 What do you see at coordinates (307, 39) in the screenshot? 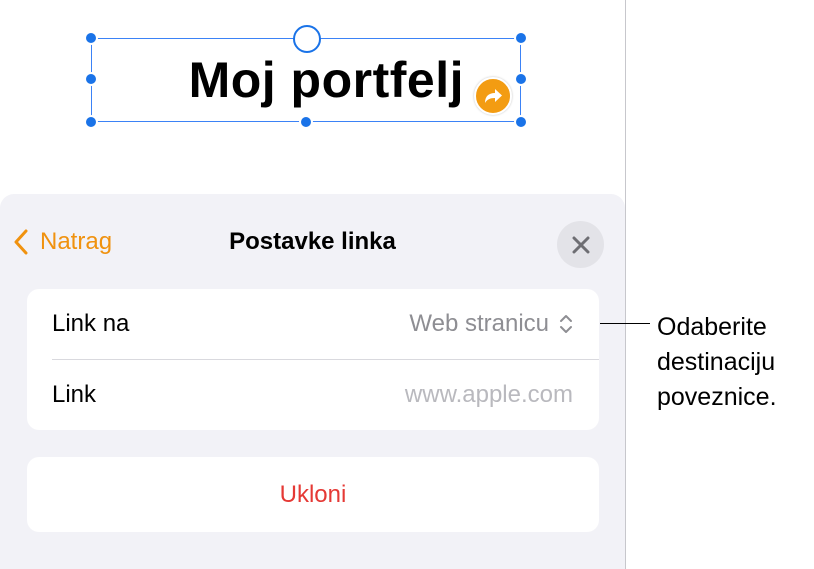
I see `rotate-handle` at bounding box center [307, 39].